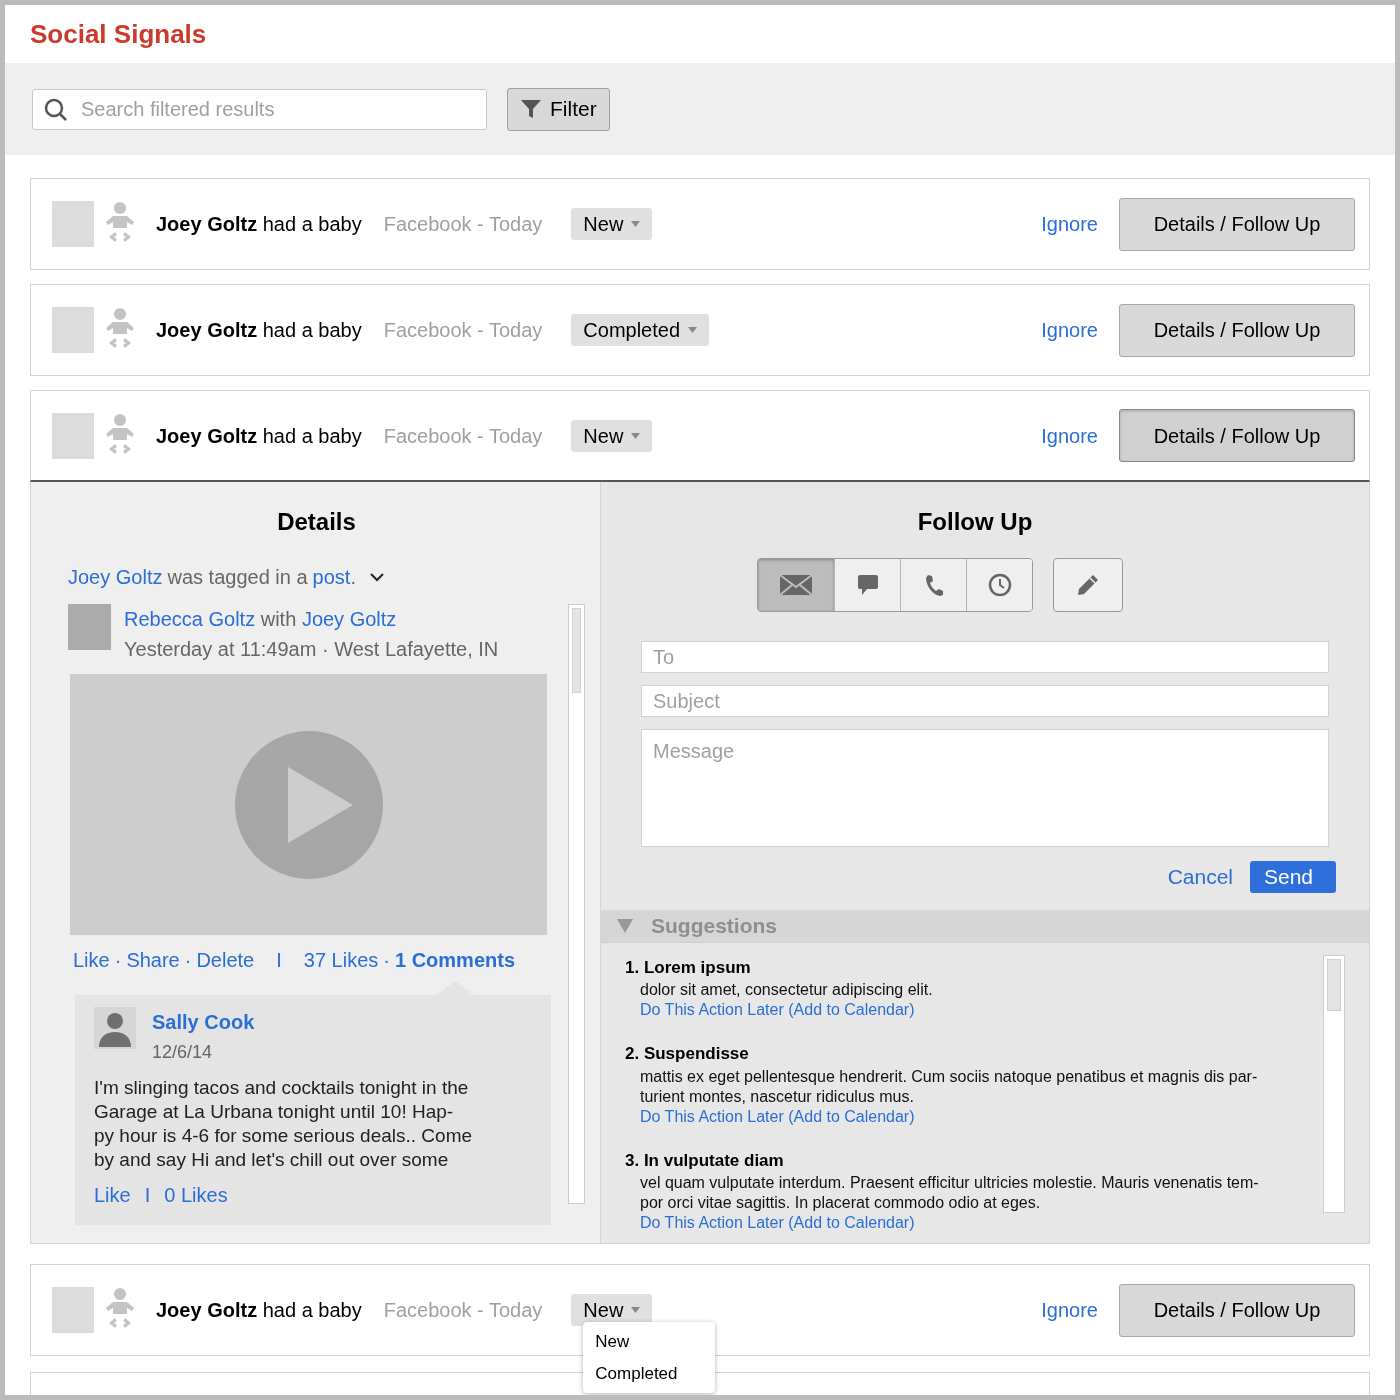  I want to click on envelope-icon, so click(796, 585).